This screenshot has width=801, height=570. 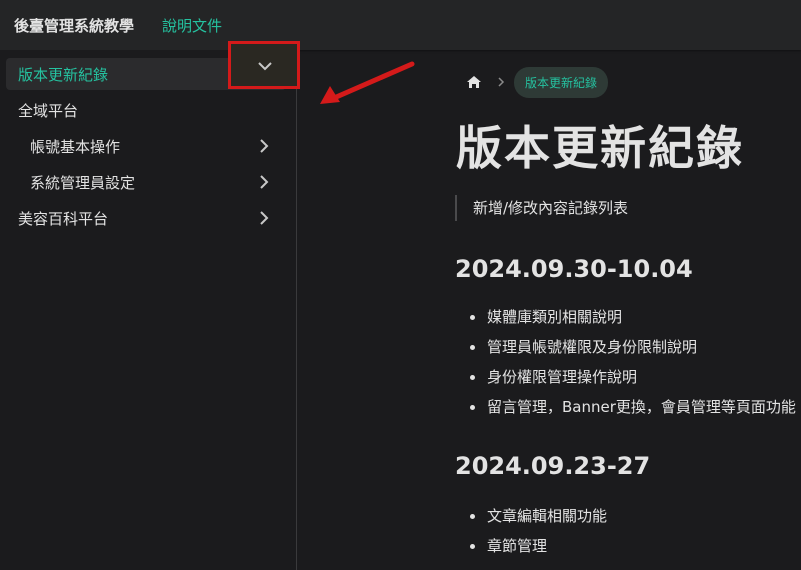 What do you see at coordinates (146, 146) in the screenshot?
I see `sidebar-item-account-basics: 帳號基本操作` at bounding box center [146, 146].